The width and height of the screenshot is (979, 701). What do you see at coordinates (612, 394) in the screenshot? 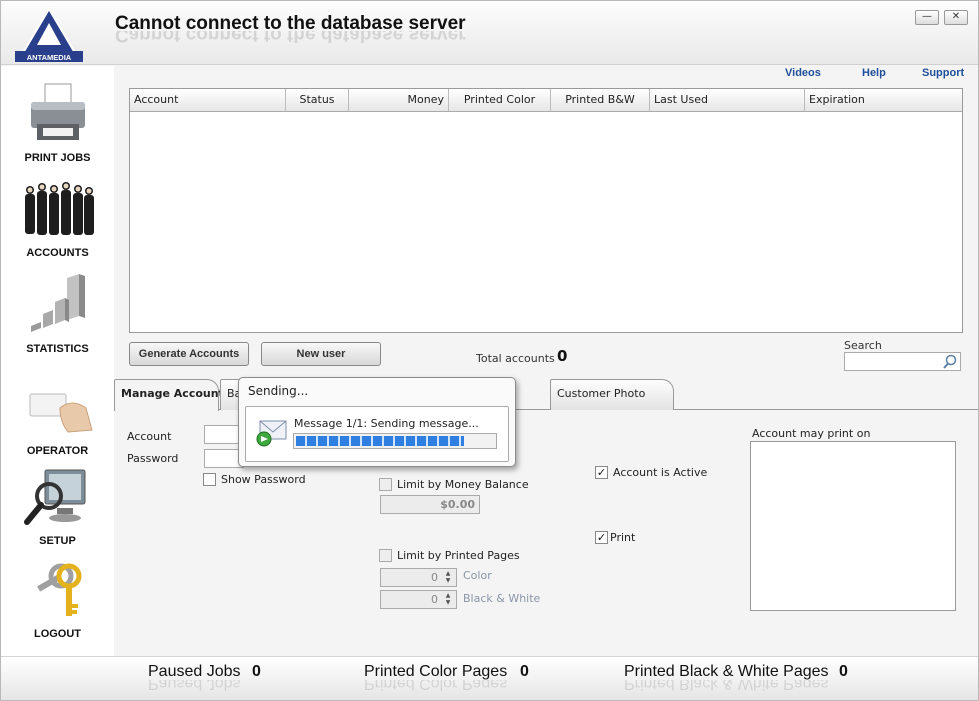
I see `tab-customer-photo: Customer Photo` at bounding box center [612, 394].